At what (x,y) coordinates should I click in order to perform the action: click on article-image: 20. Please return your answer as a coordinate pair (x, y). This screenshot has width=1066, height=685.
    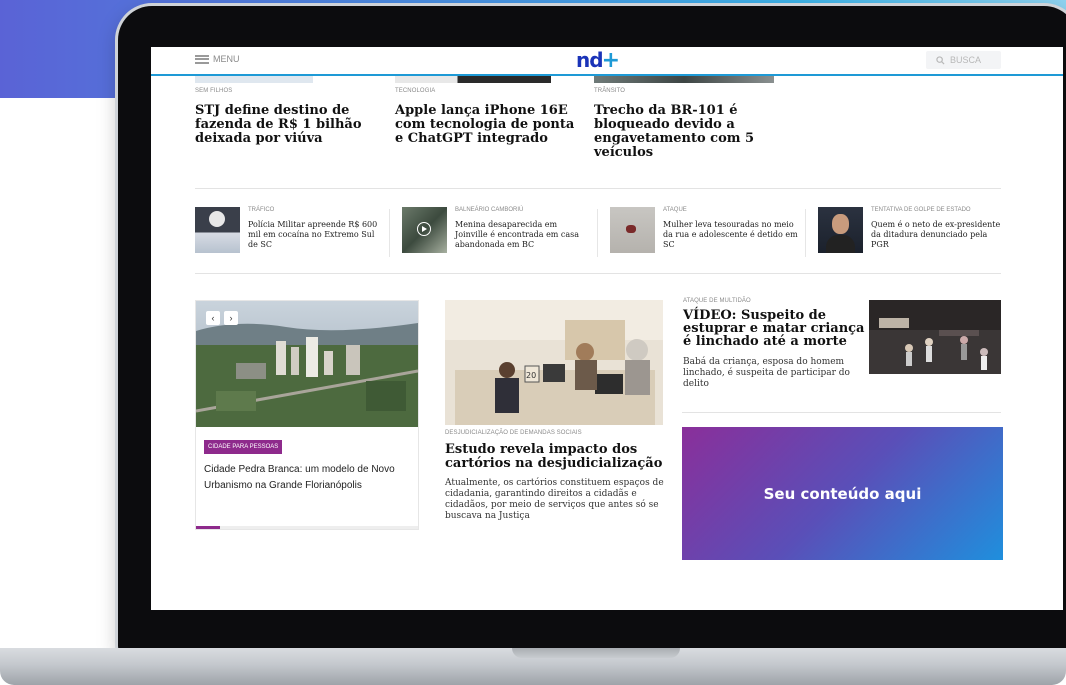
    Looking at the image, I should click on (554, 362).